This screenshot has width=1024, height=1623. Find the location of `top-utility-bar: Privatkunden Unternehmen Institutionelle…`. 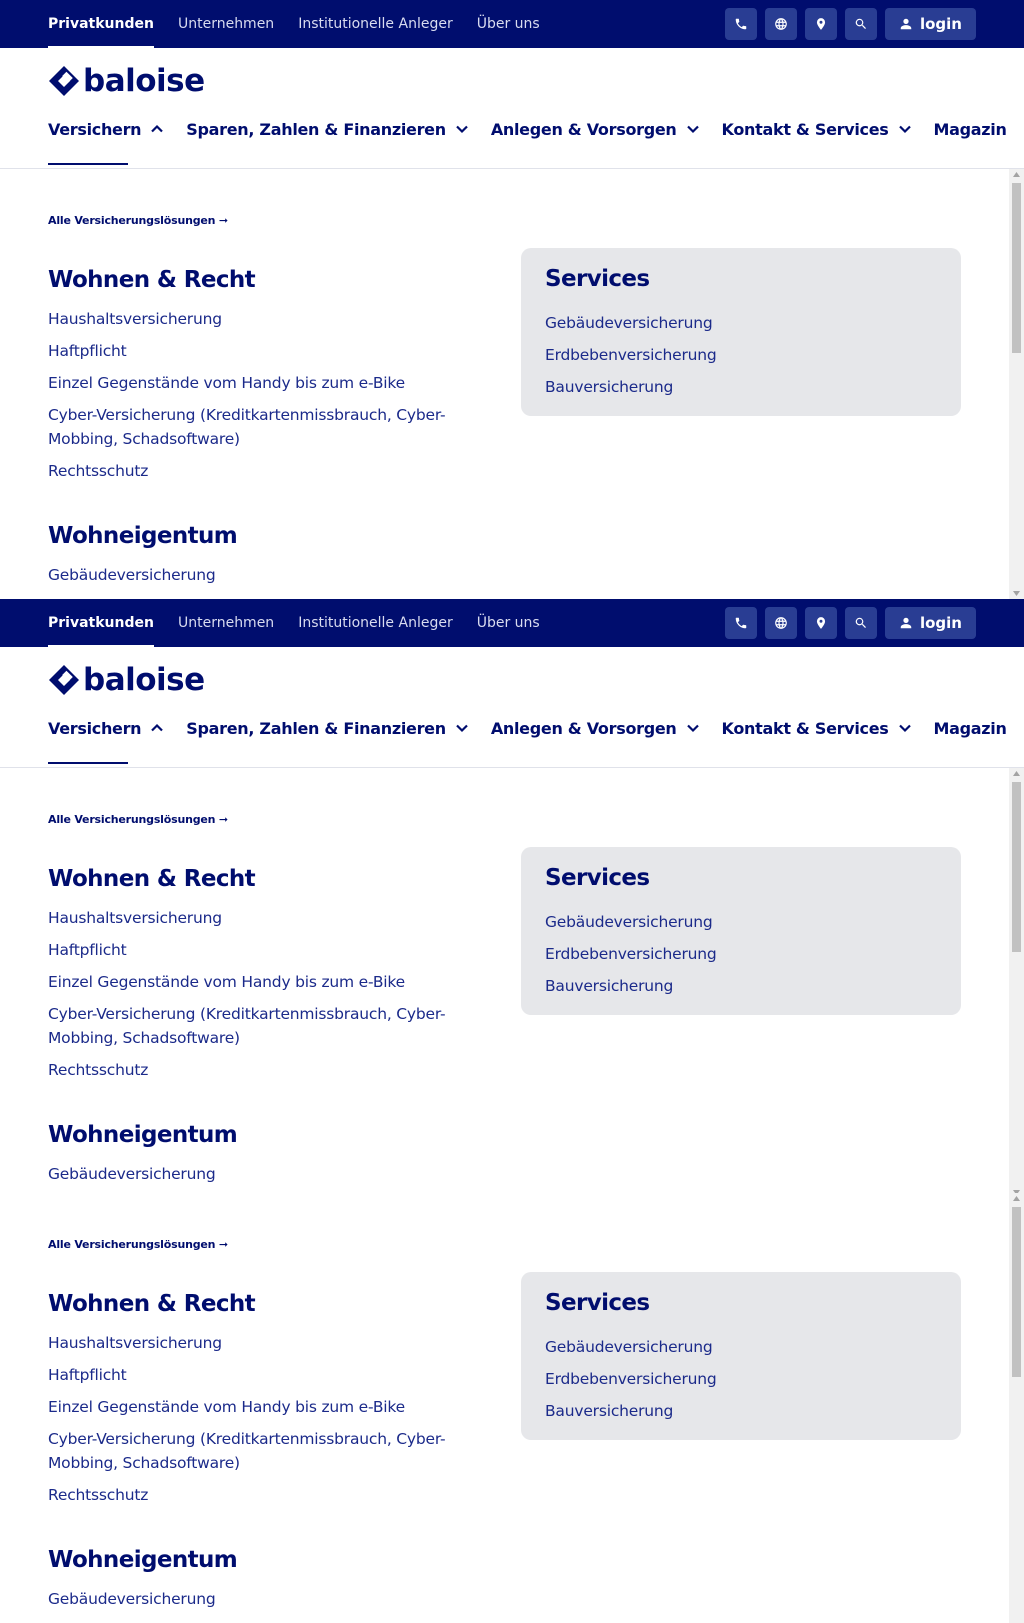

top-utility-bar: Privatkunden Unternehmen Institutionelle… is located at coordinates (512, 623).